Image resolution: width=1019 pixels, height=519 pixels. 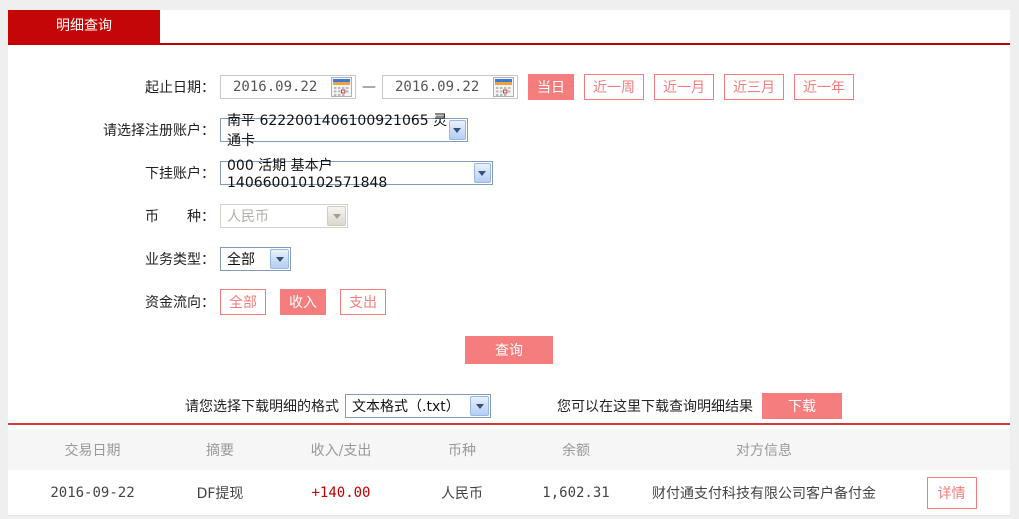 I want to click on start-date-value: 2016.09.22, so click(x=275, y=87).